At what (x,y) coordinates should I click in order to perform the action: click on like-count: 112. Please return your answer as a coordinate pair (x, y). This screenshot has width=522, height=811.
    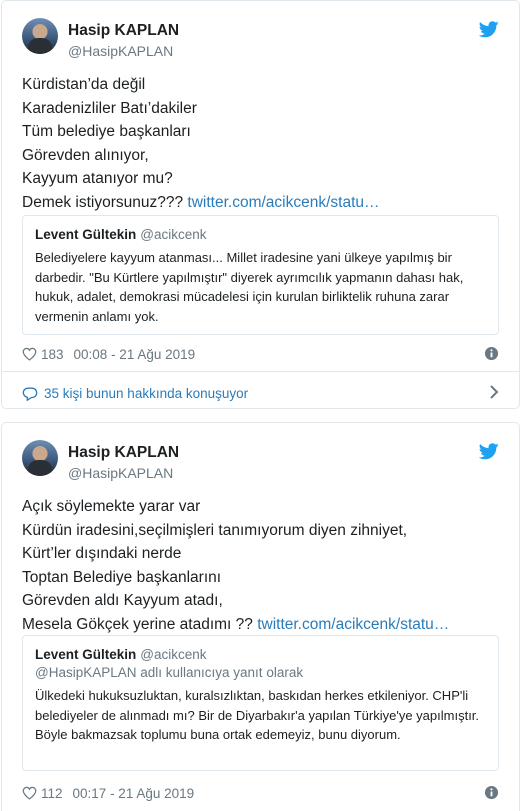
    Looking at the image, I should click on (52, 793).